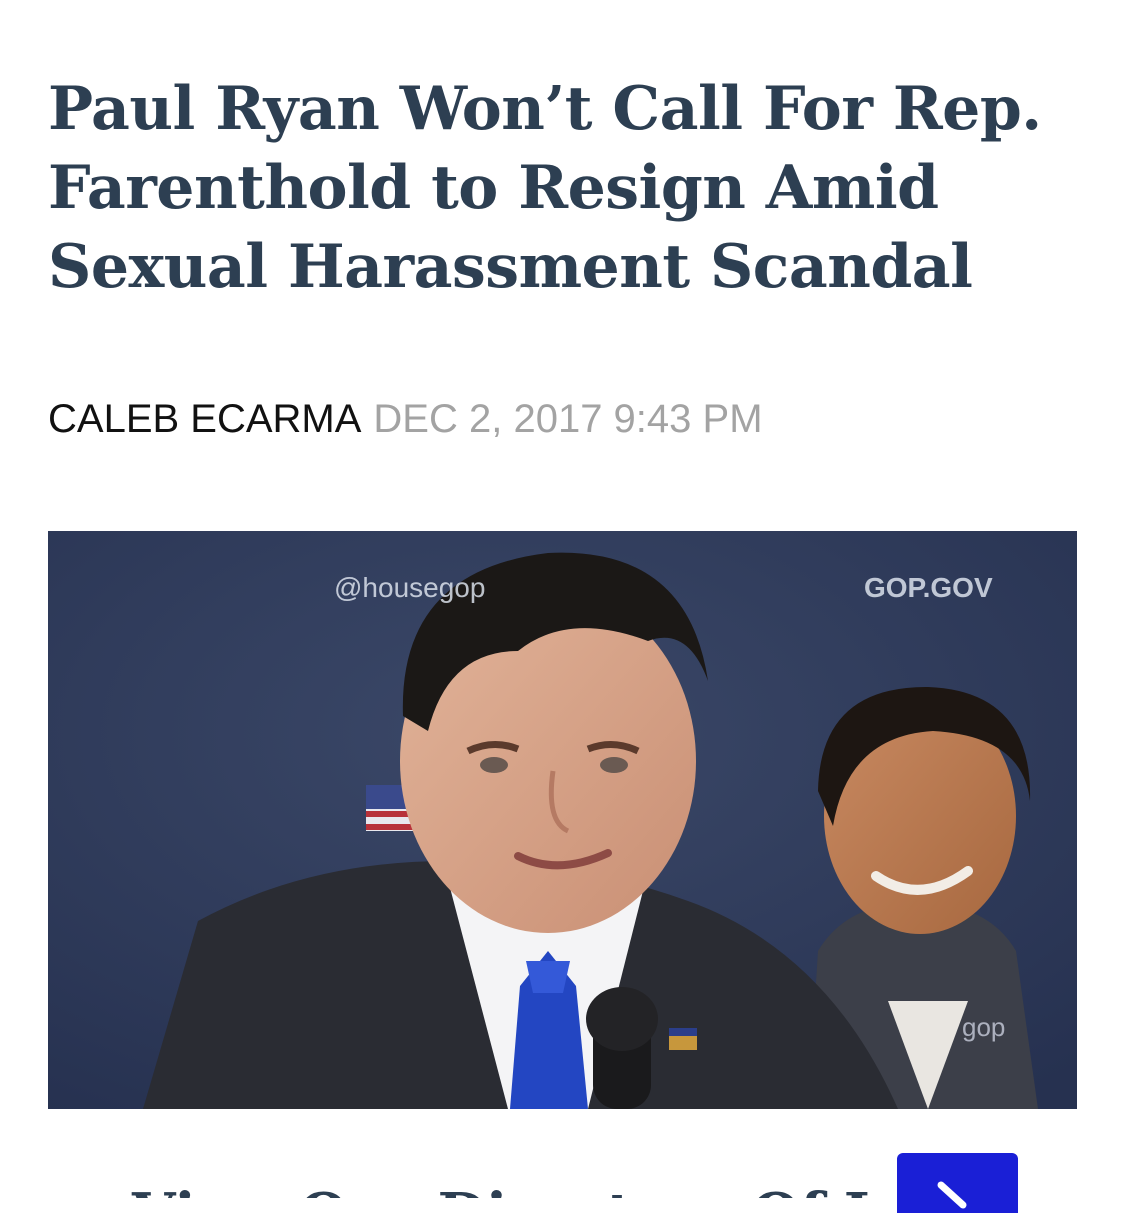 This screenshot has width=1125, height=1213. Describe the element at coordinates (928, 587) in the screenshot. I see `backdrop-site-text: GOP.GOV` at that location.